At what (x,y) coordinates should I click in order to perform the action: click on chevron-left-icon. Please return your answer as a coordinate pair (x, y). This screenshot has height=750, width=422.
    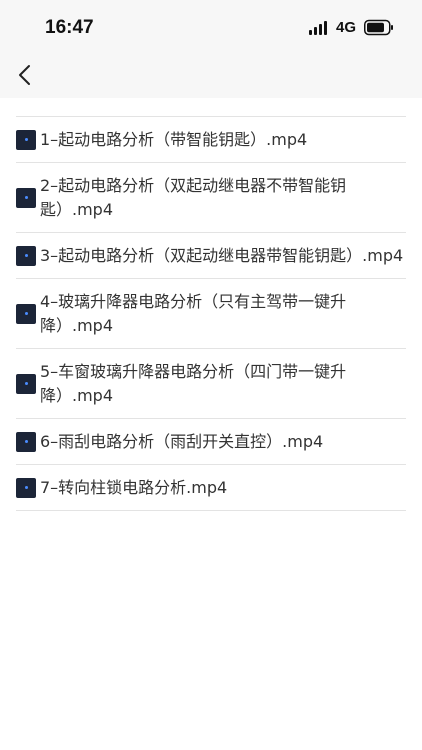
    Looking at the image, I should click on (24, 75).